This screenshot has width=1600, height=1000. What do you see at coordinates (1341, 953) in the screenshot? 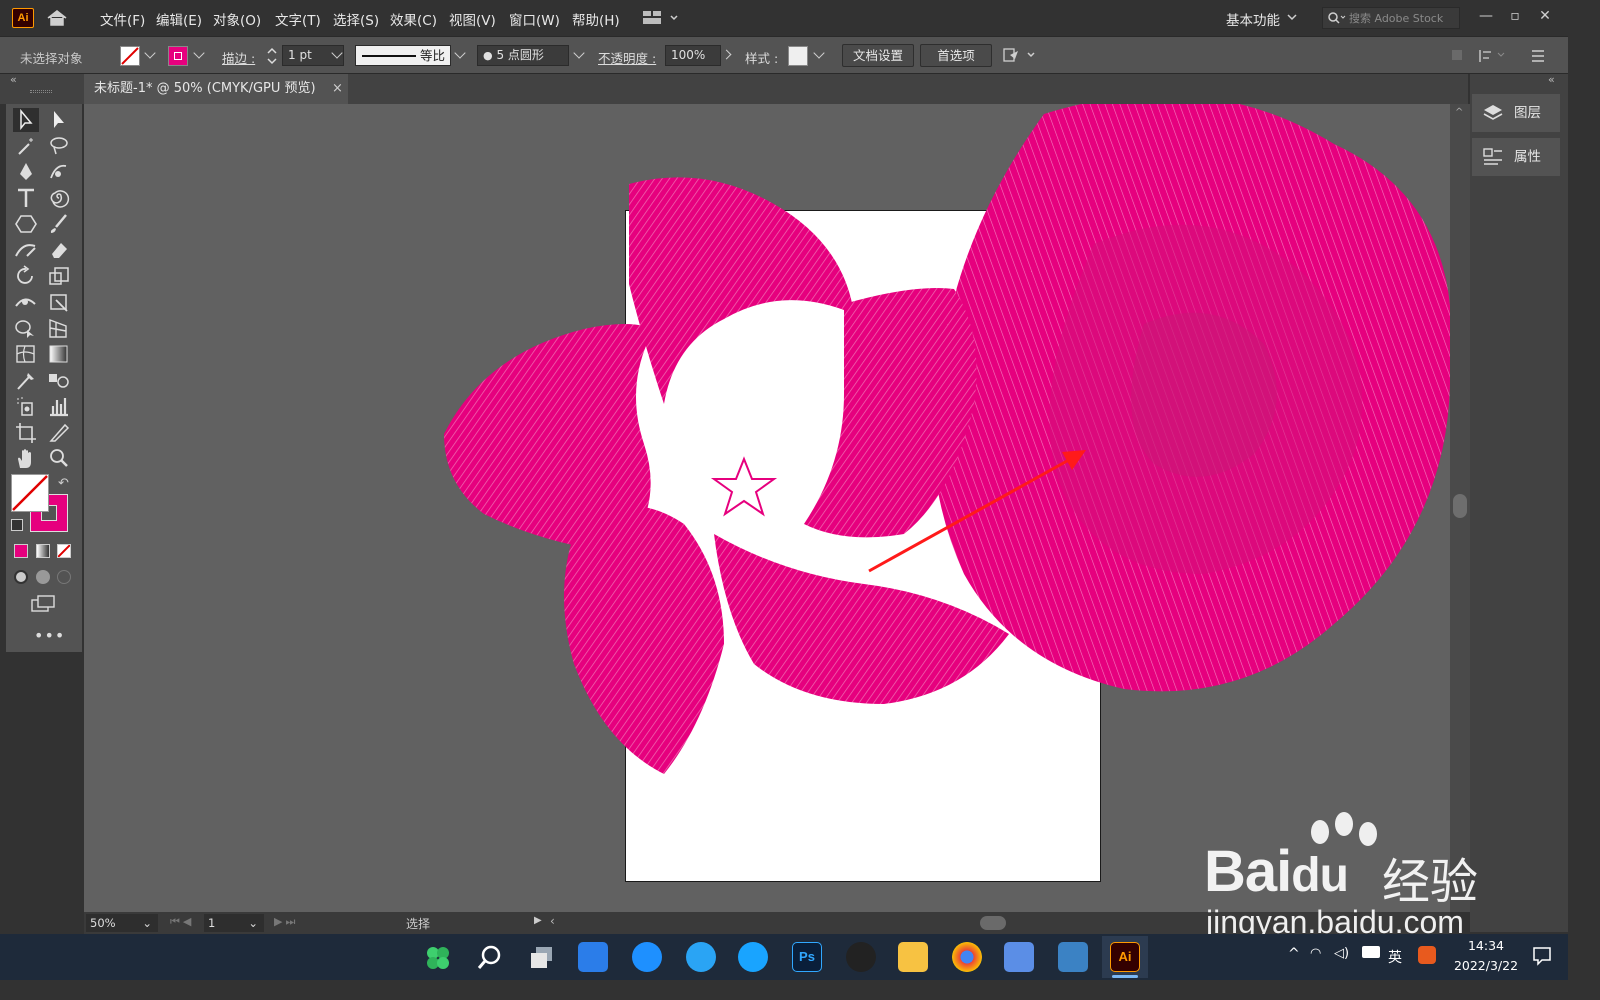
I see `volume-icon: ◁)` at bounding box center [1341, 953].